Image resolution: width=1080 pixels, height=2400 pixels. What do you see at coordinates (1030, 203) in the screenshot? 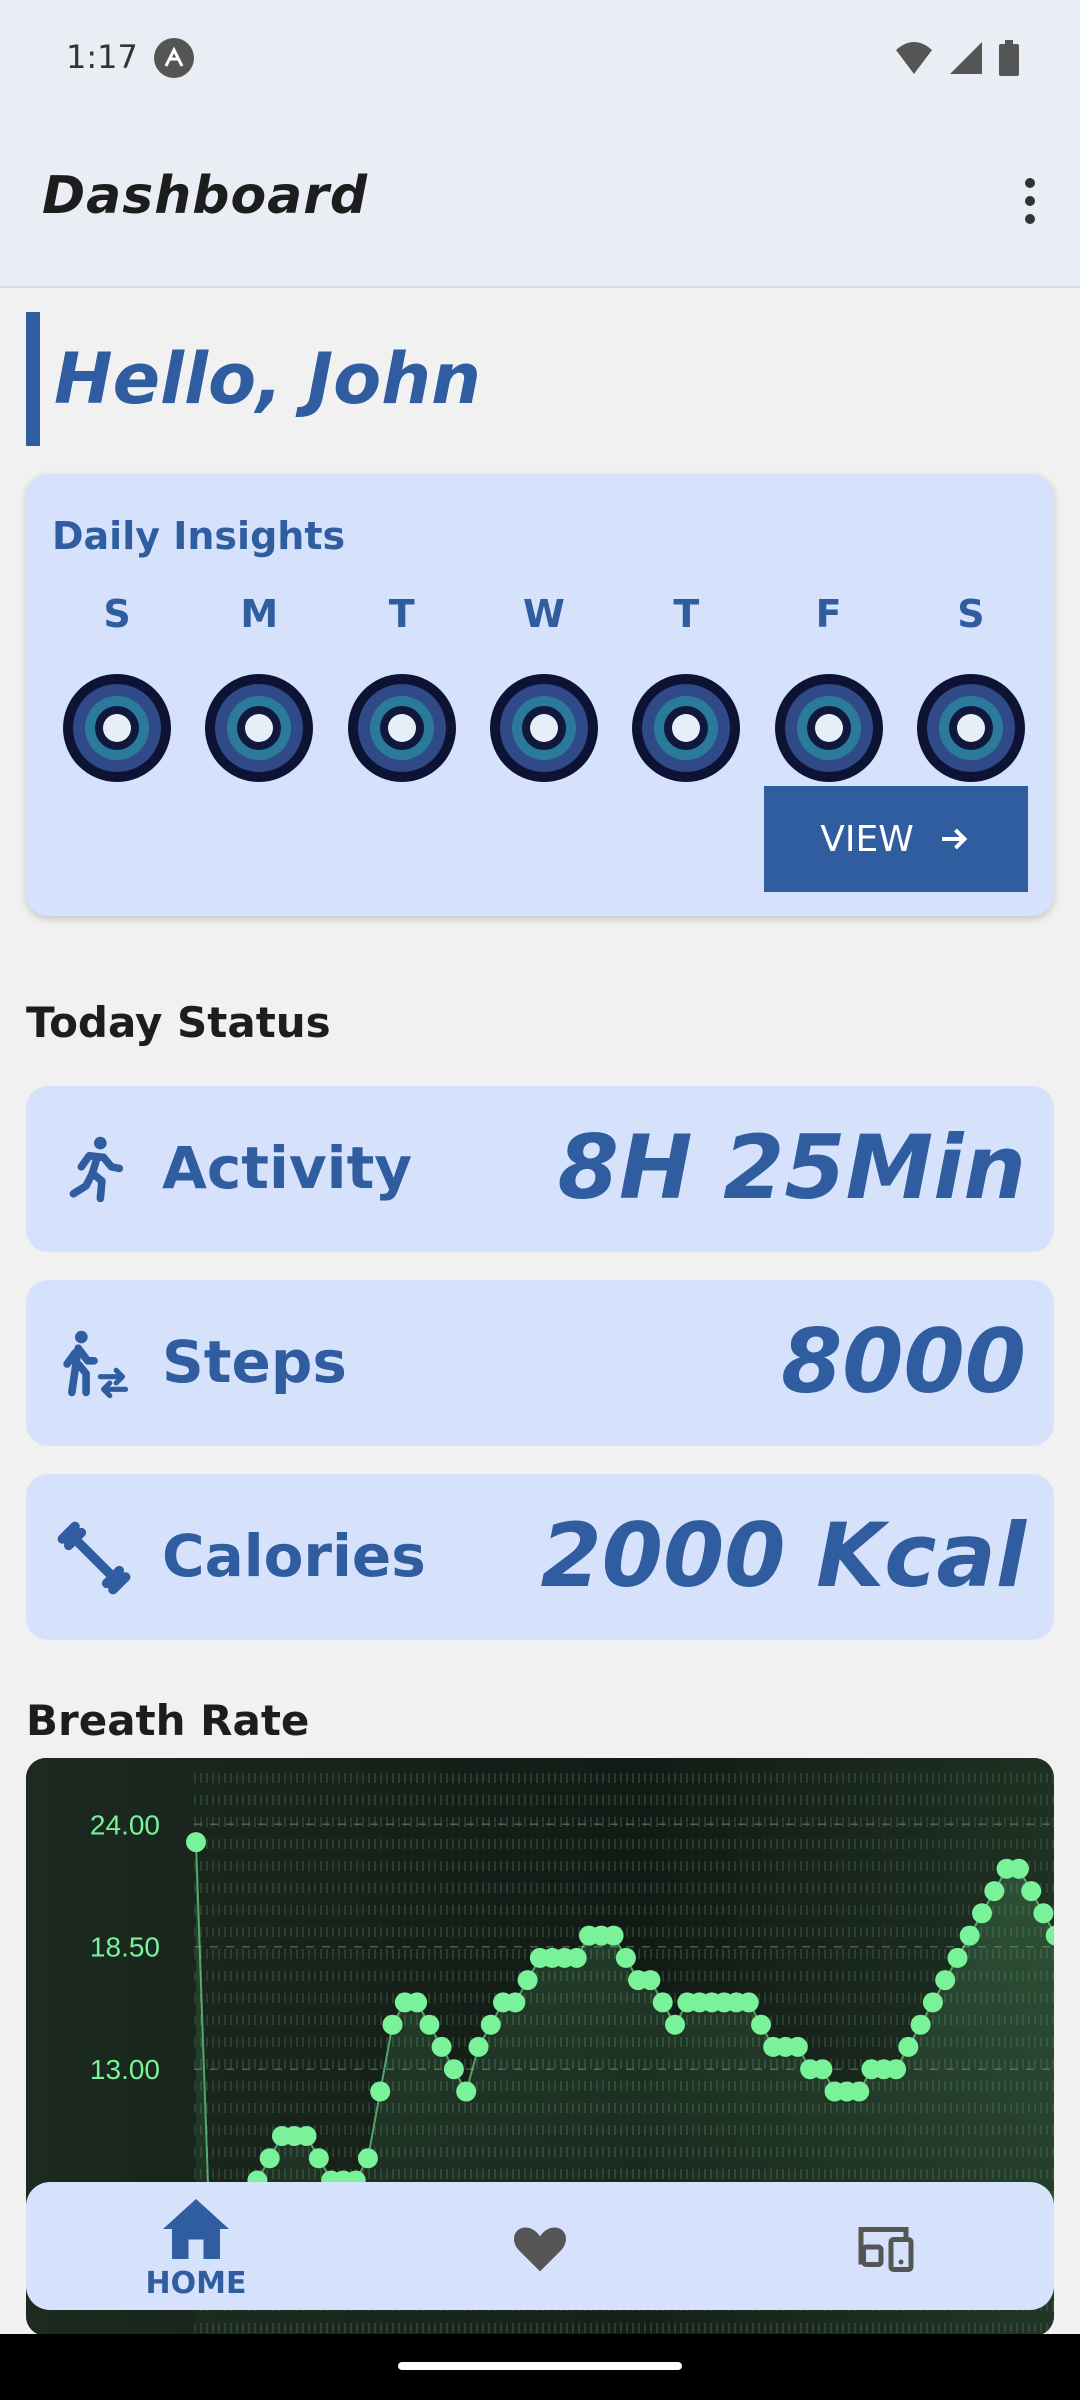
I see `more-options-icon` at bounding box center [1030, 203].